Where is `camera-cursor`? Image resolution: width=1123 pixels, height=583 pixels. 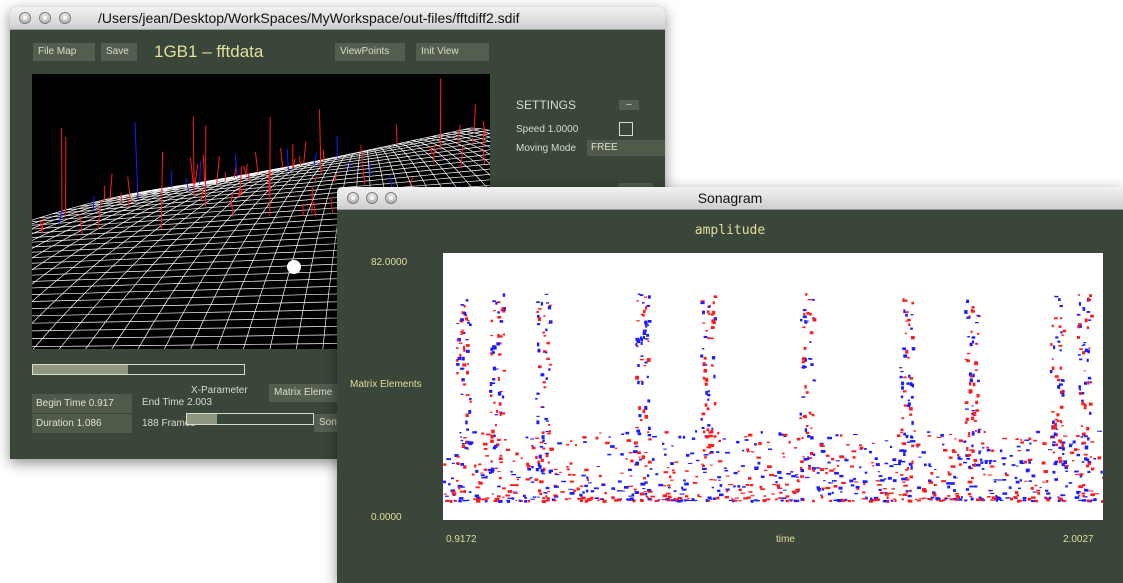
camera-cursor is located at coordinates (294, 267).